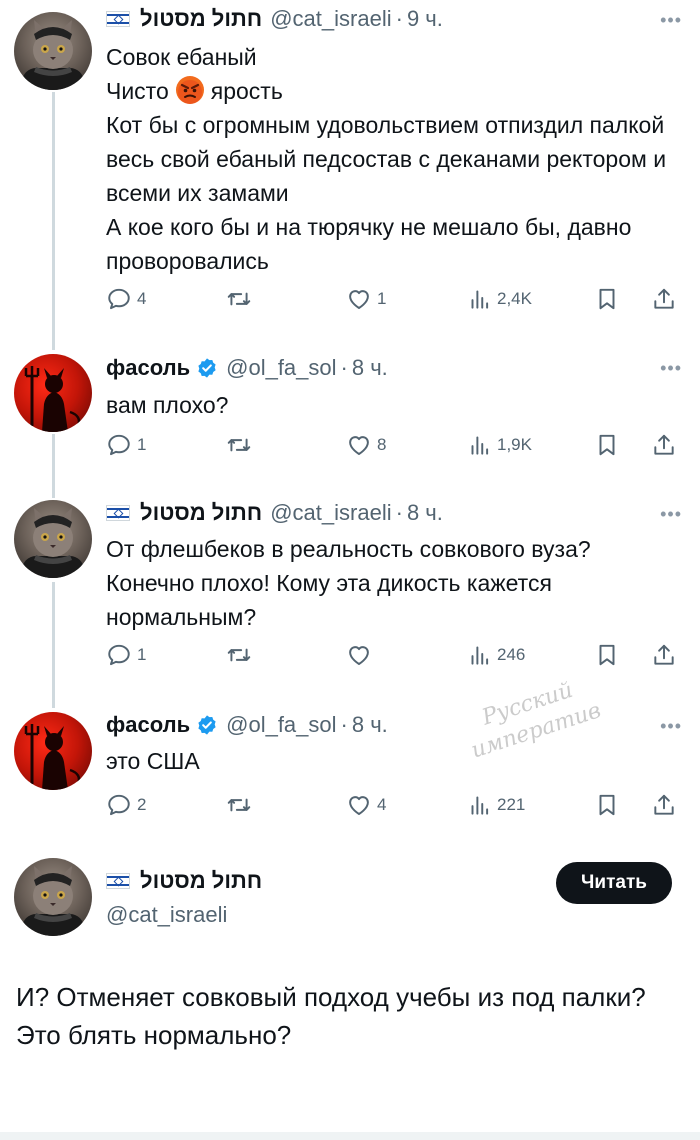  What do you see at coordinates (142, 298) in the screenshot?
I see `reply-count: 4` at bounding box center [142, 298].